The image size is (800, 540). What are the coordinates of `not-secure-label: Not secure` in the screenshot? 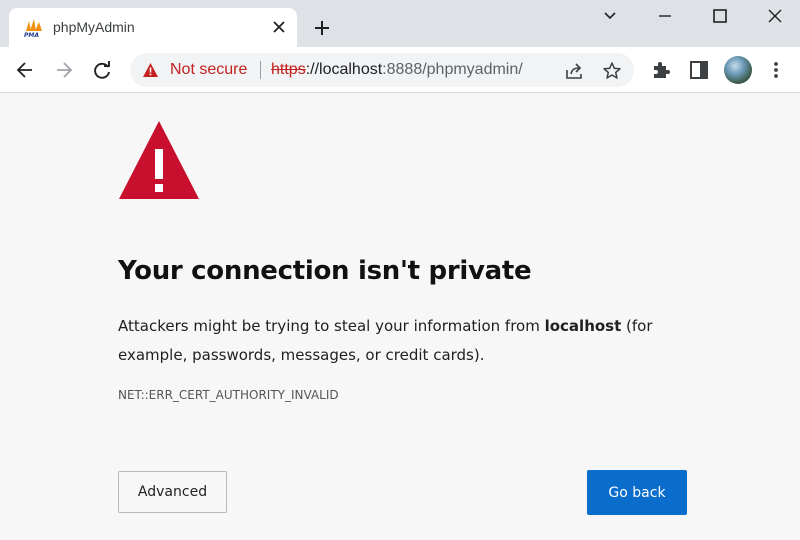 It's located at (208, 70).